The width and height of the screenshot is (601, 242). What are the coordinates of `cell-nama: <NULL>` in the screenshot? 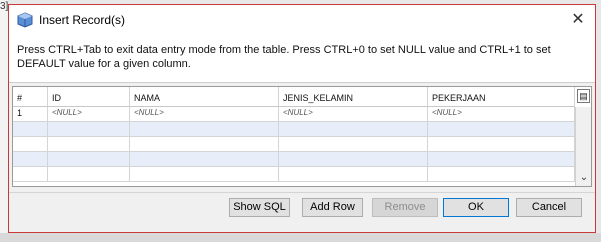 It's located at (204, 114).